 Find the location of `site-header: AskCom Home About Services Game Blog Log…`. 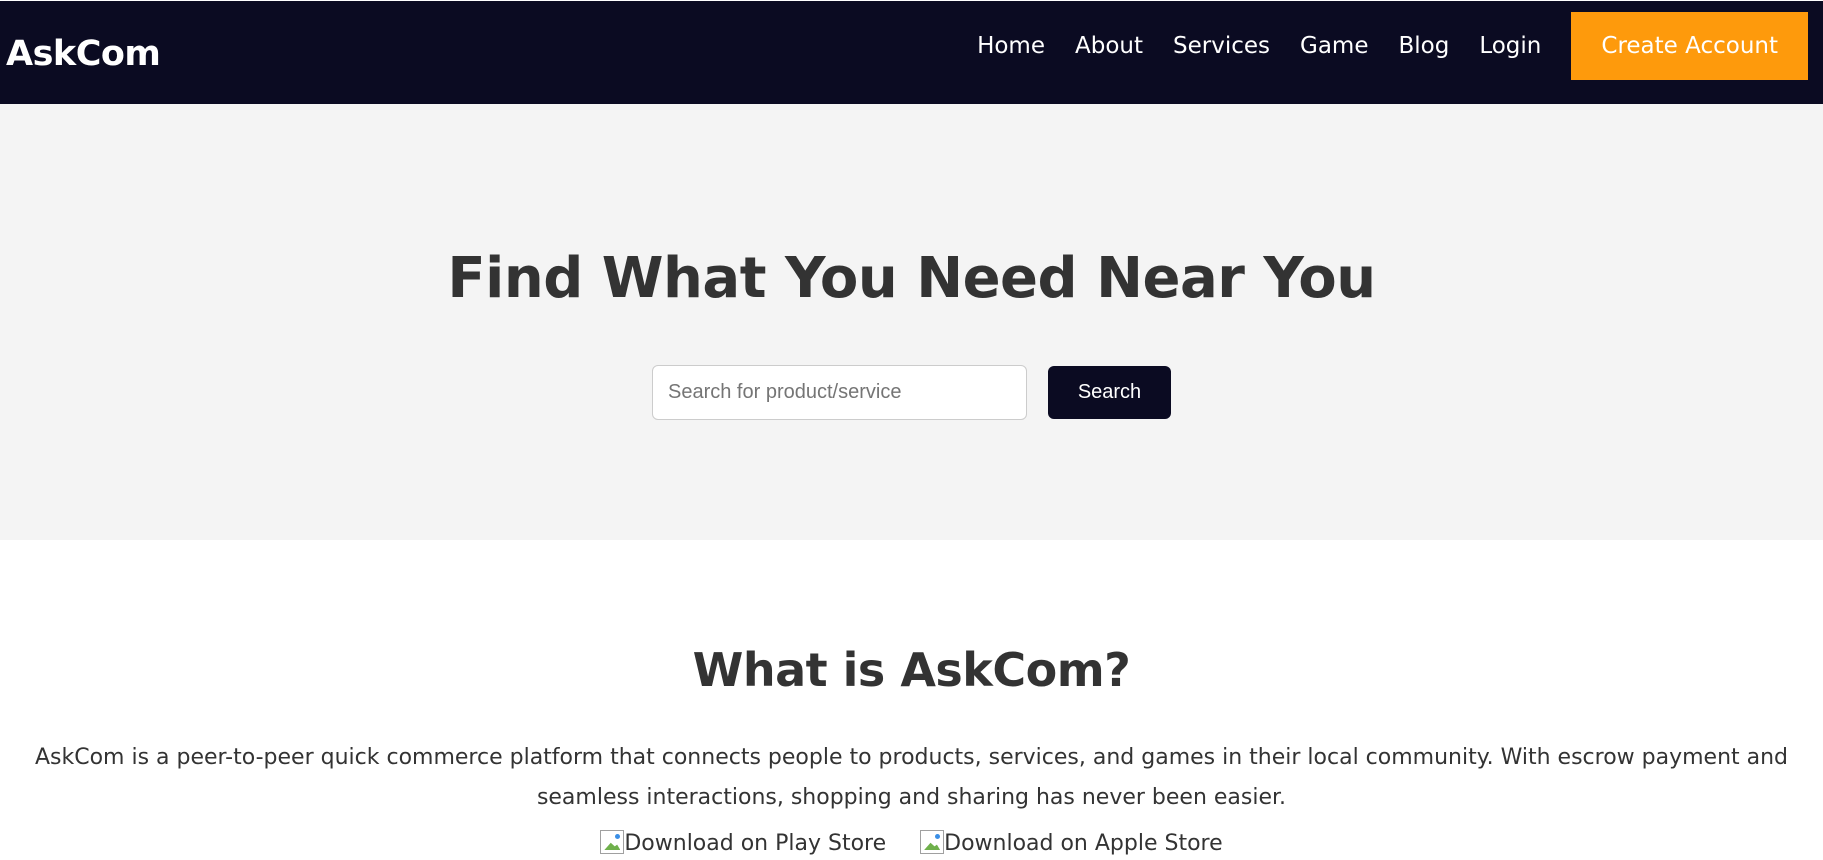

site-header: AskCom Home About Services Game Blog Log… is located at coordinates (911, 52).